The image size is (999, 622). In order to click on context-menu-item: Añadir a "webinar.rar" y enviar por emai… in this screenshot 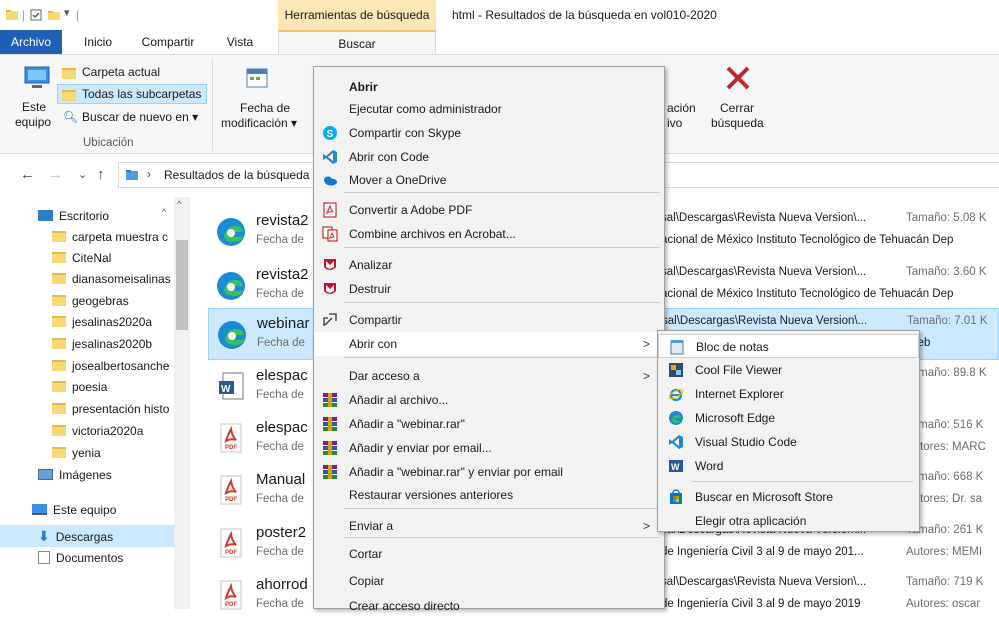, I will do `click(489, 472)`.